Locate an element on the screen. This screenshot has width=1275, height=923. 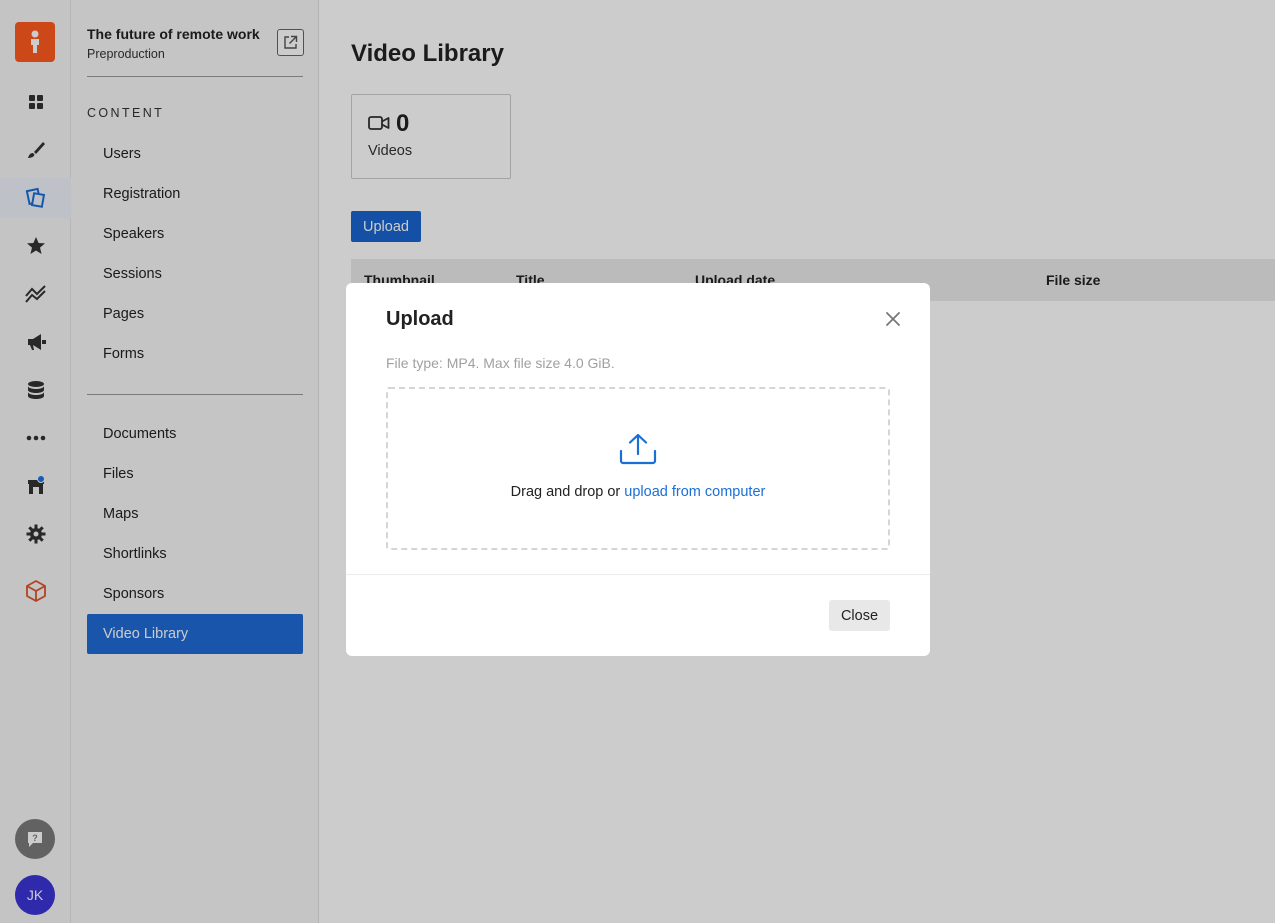
close-icon is located at coordinates (893, 319).